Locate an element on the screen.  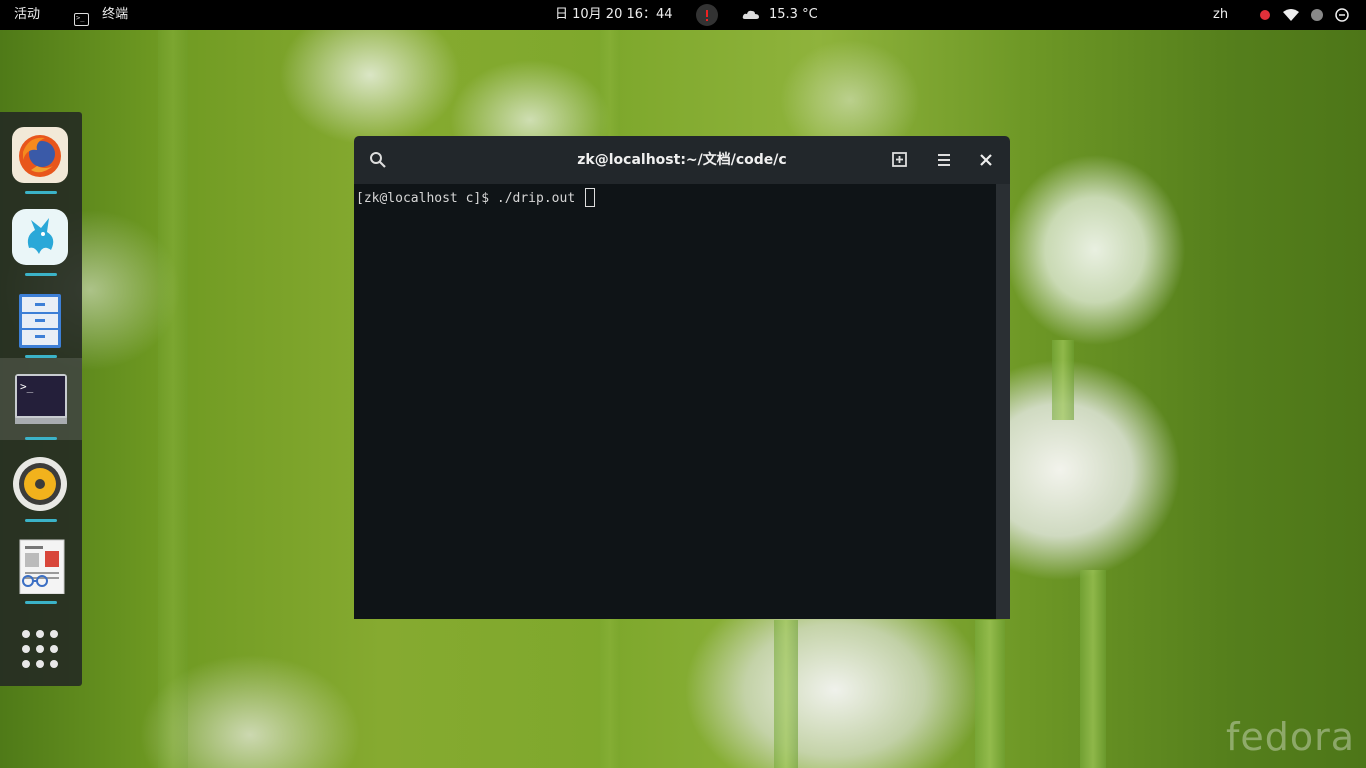
document-viewer-icon is located at coordinates (42, 566).